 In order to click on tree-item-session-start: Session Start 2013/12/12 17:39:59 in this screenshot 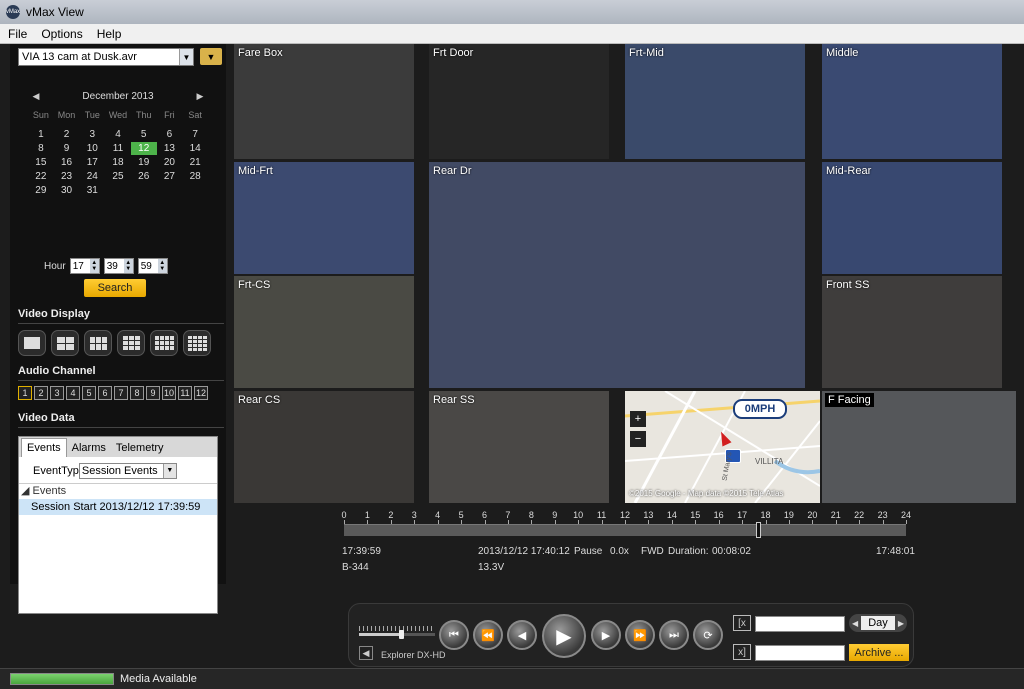, I will do `click(118, 507)`.